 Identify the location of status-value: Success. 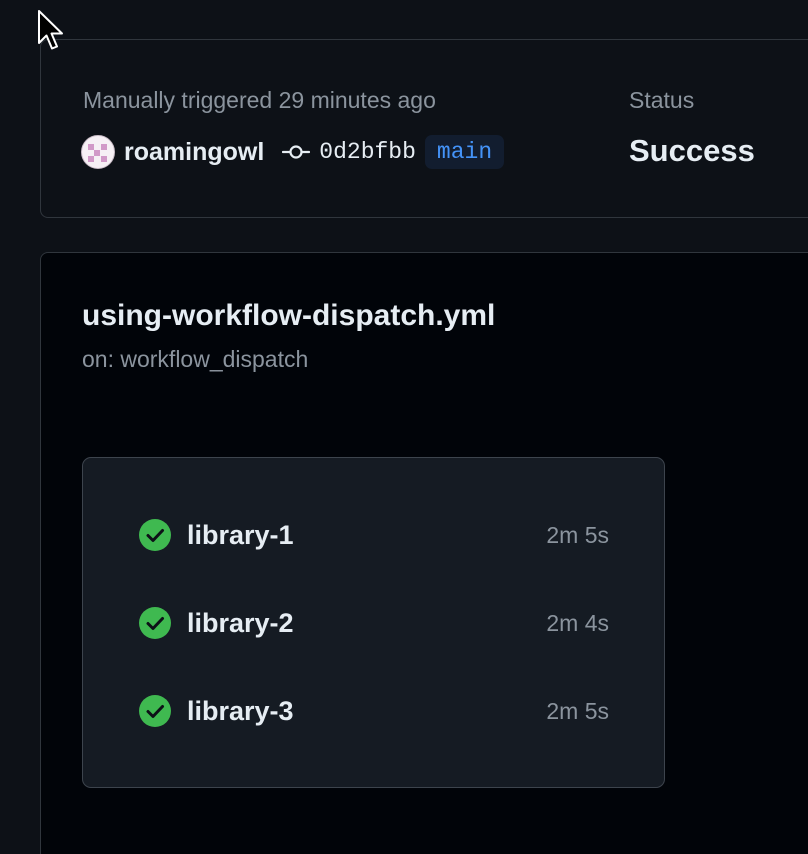
(692, 150).